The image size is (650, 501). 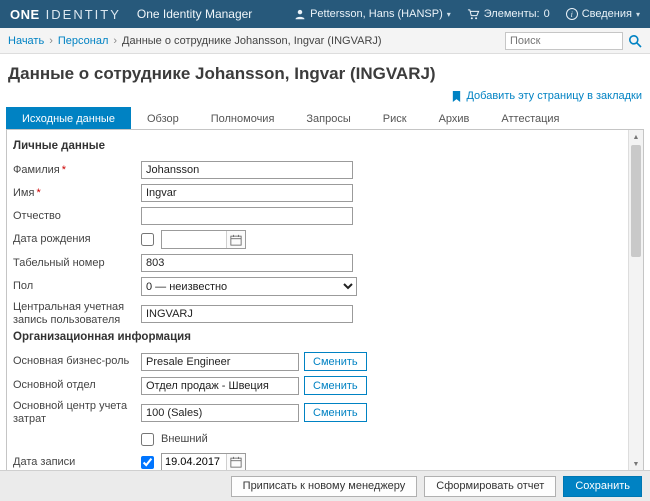 I want to click on breadcrumb-home: Начать, so click(x=26, y=41).